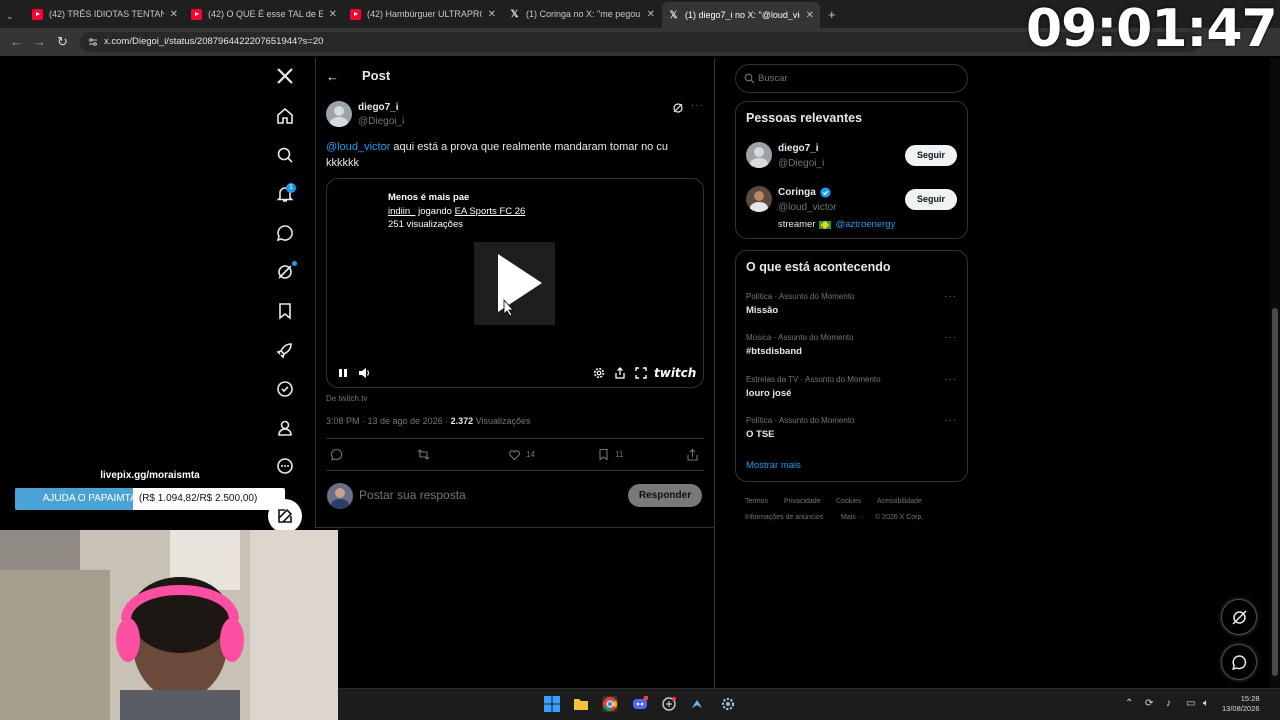 The image size is (1280, 720). Describe the element at coordinates (851, 78) in the screenshot. I see `search-input: Buscar` at that location.